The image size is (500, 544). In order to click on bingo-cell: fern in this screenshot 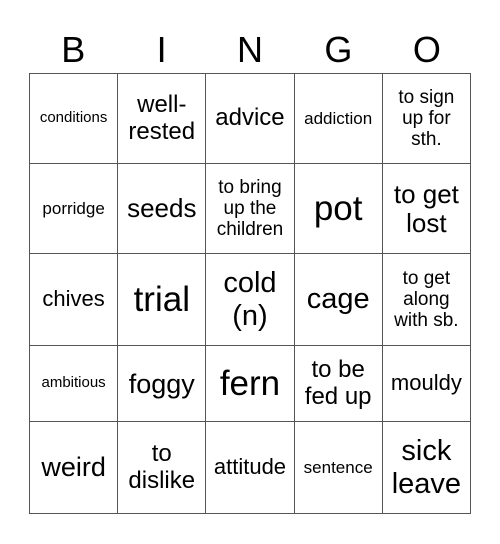, I will do `click(250, 384)`.